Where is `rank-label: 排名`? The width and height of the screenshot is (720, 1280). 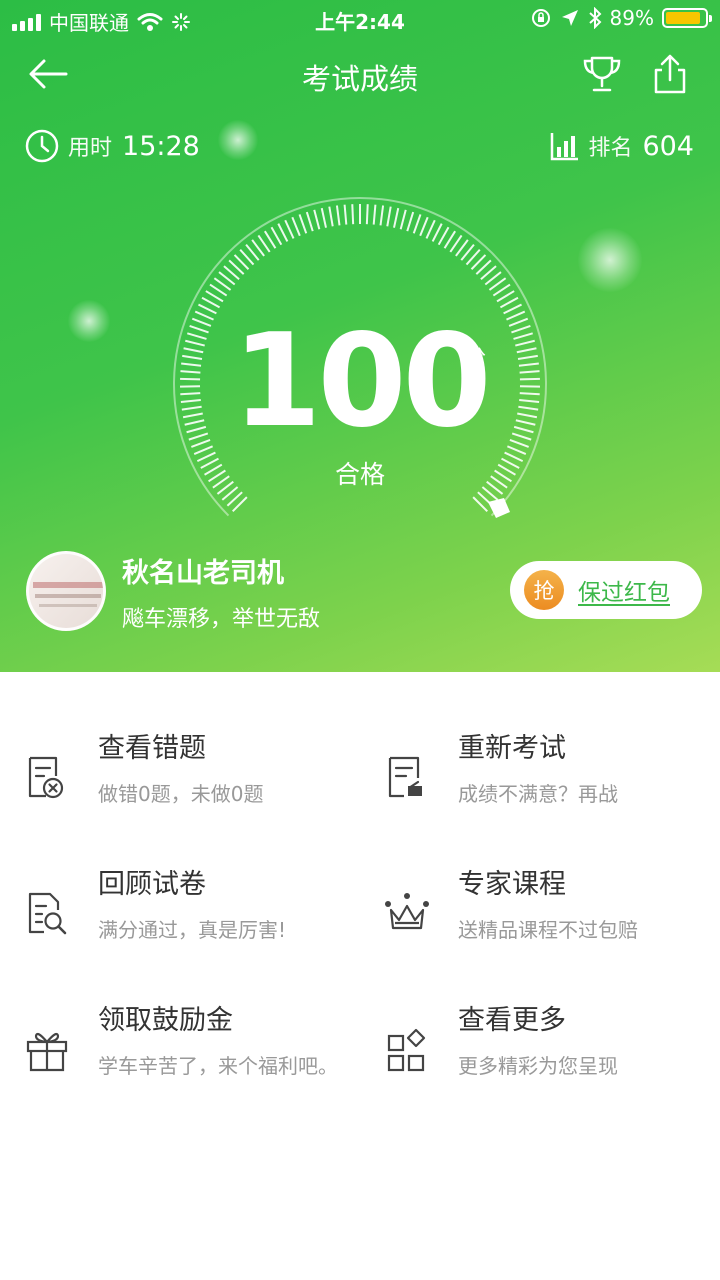
rank-label: 排名 is located at coordinates (610, 148).